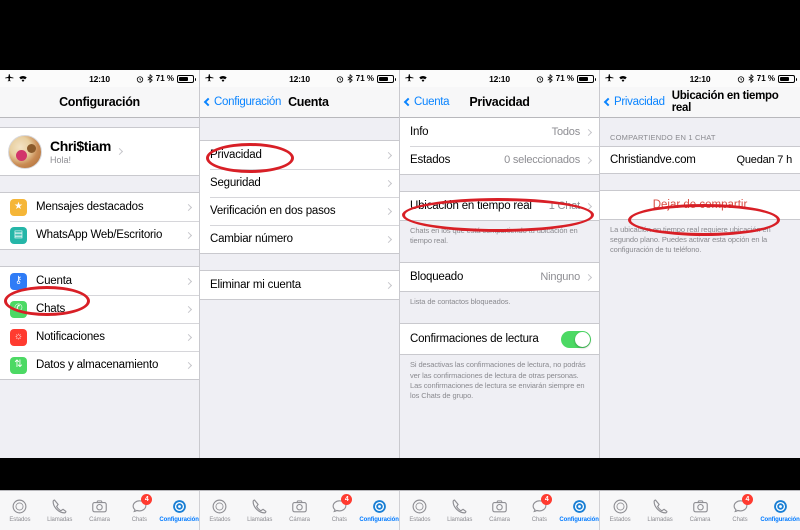 The image size is (800, 530). Describe the element at coordinates (474, 339) in the screenshot. I see `row-label: Confirmaciones de lectura` at that location.